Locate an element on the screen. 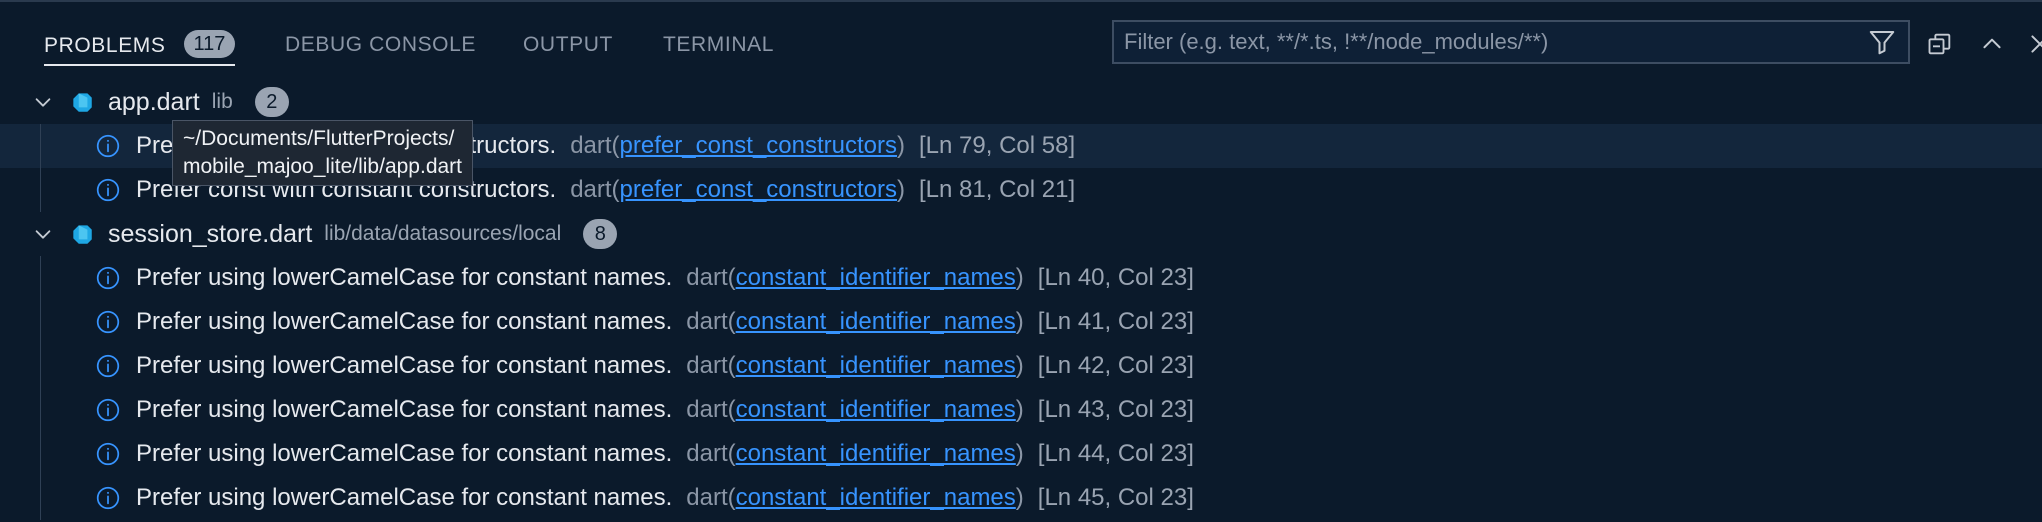 The height and width of the screenshot is (522, 2042). filter-box is located at coordinates (1511, 42).